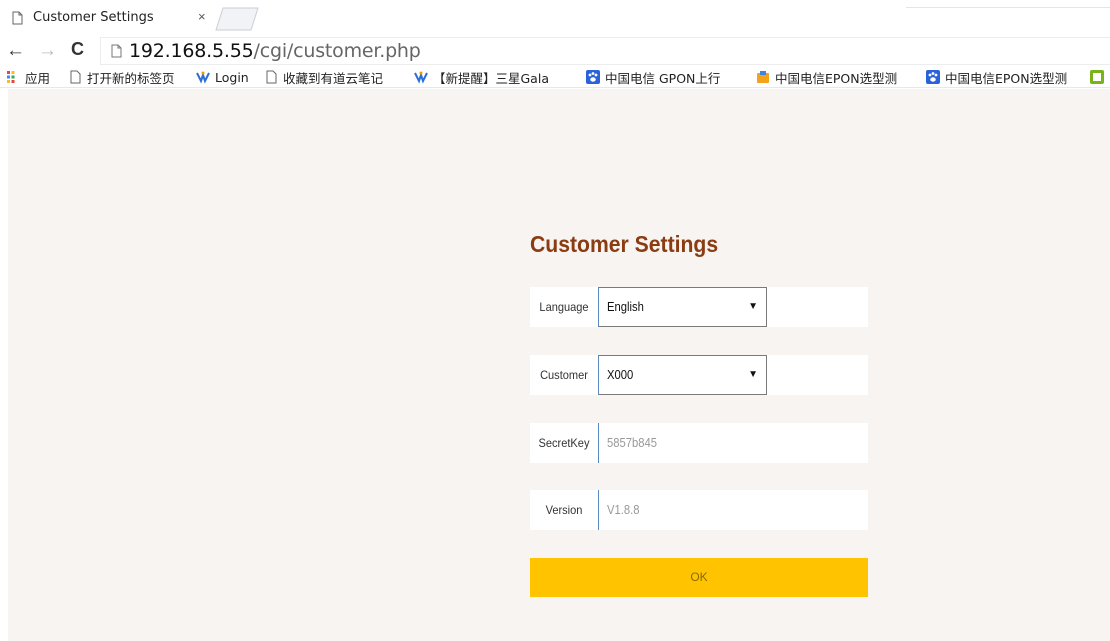 Image resolution: width=1110 pixels, height=641 pixels. I want to click on tab-strip: Customer Settings ×, so click(555, 18).